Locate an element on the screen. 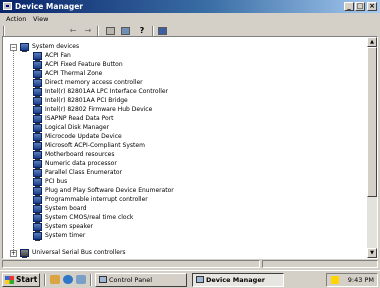 This screenshot has width=380, height=288. system-devices-icon is located at coordinates (24, 47).